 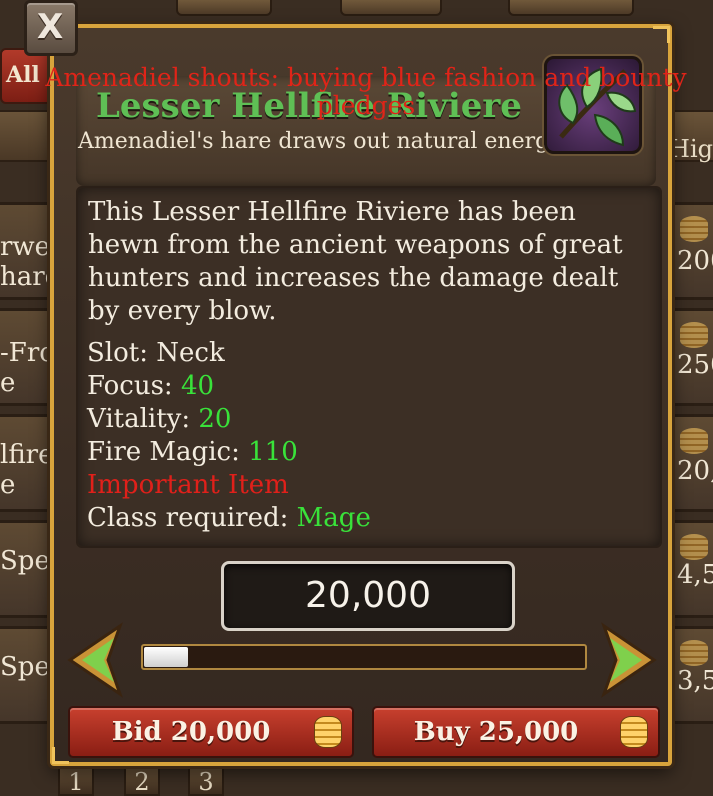 I want to click on stat-fire-value: 110, so click(x=273, y=452).